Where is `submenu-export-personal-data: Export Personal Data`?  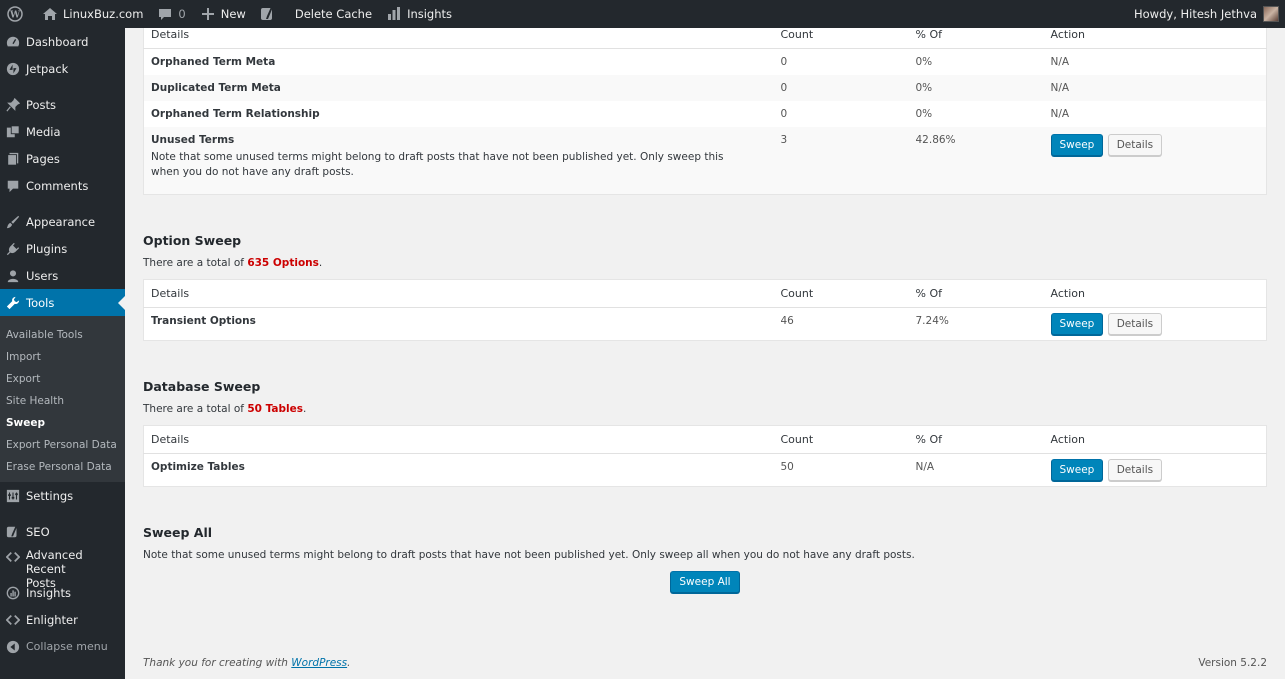
submenu-export-personal-data: Export Personal Data is located at coordinates (62, 445).